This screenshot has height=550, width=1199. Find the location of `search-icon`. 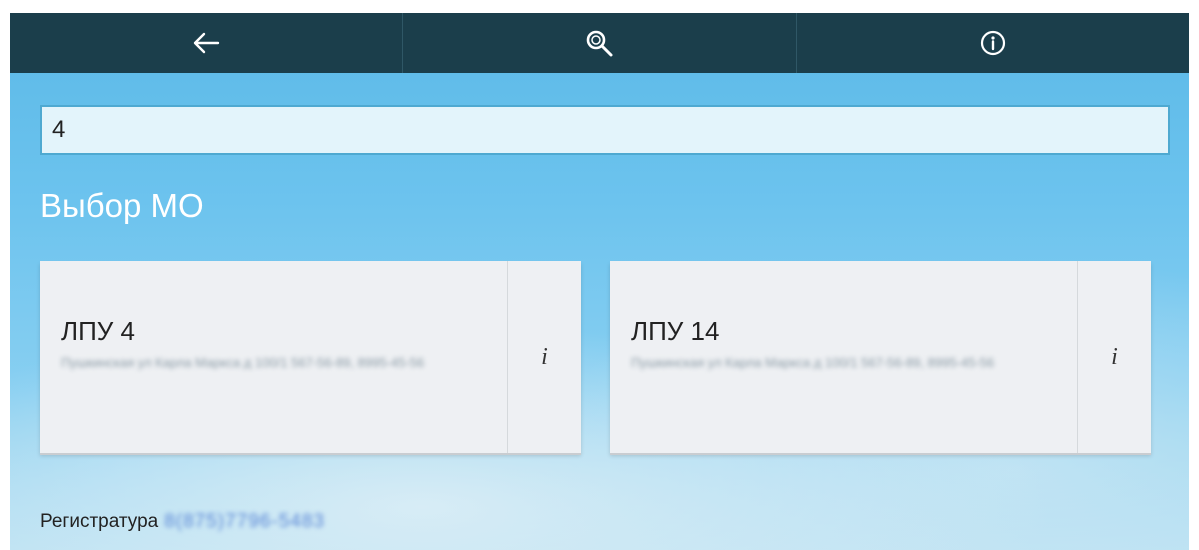

search-icon is located at coordinates (600, 43).